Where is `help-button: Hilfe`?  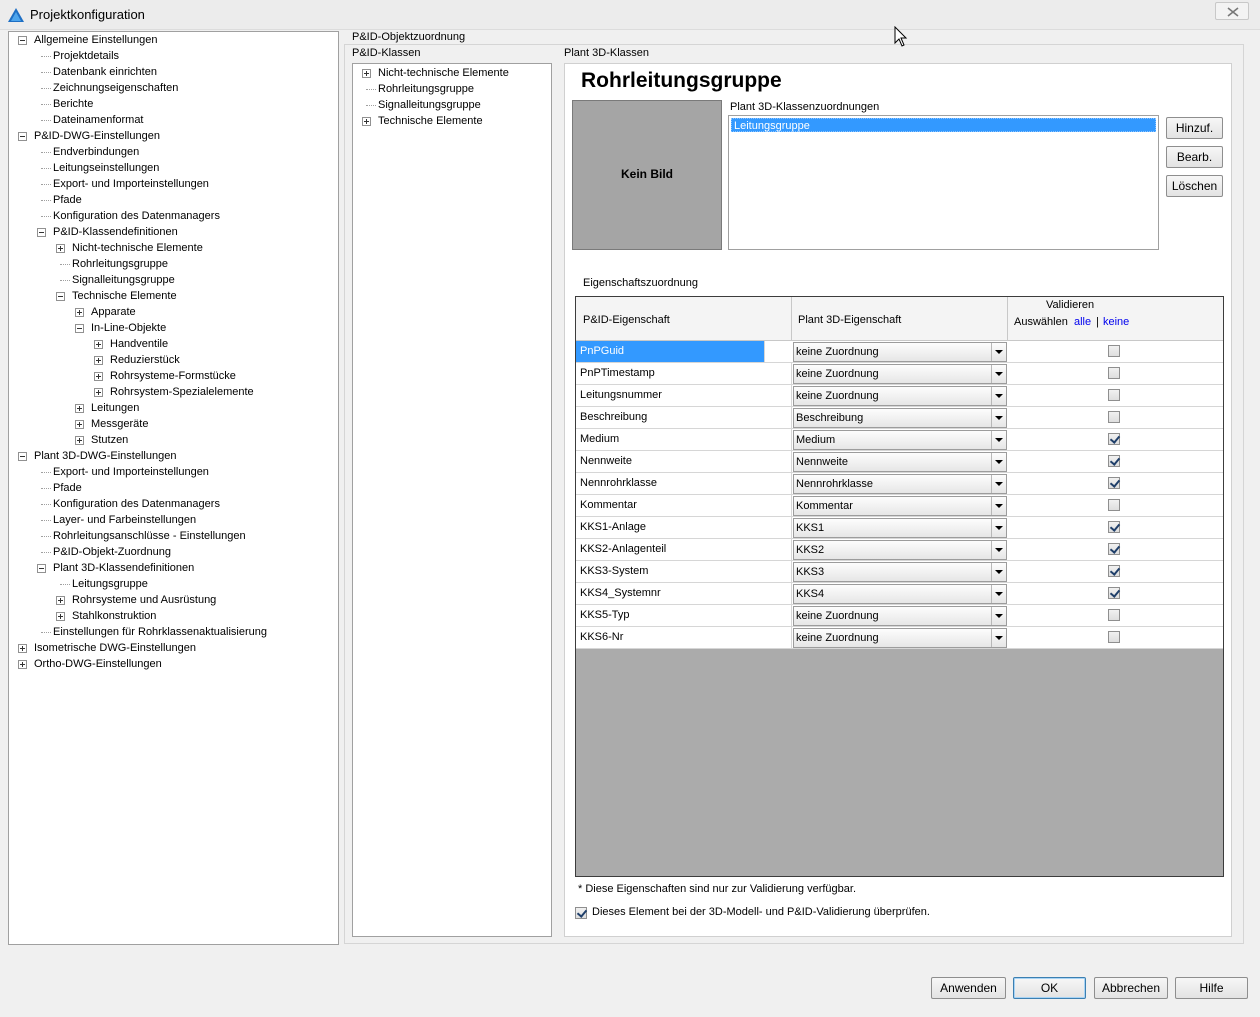 help-button: Hilfe is located at coordinates (1211, 988).